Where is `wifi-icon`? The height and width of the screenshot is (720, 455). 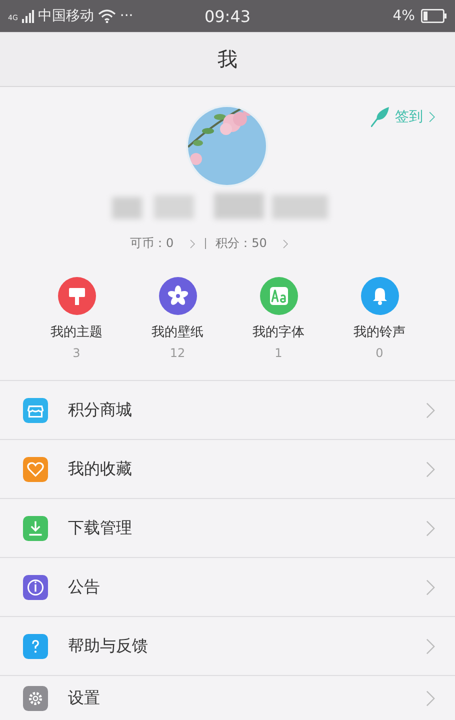
wifi-icon is located at coordinates (107, 16).